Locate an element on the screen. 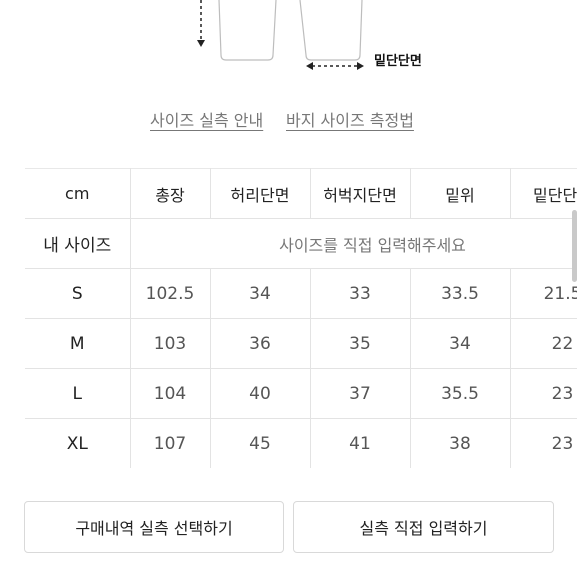  my-size-label: 내 사이즈 is located at coordinates (78, 243).